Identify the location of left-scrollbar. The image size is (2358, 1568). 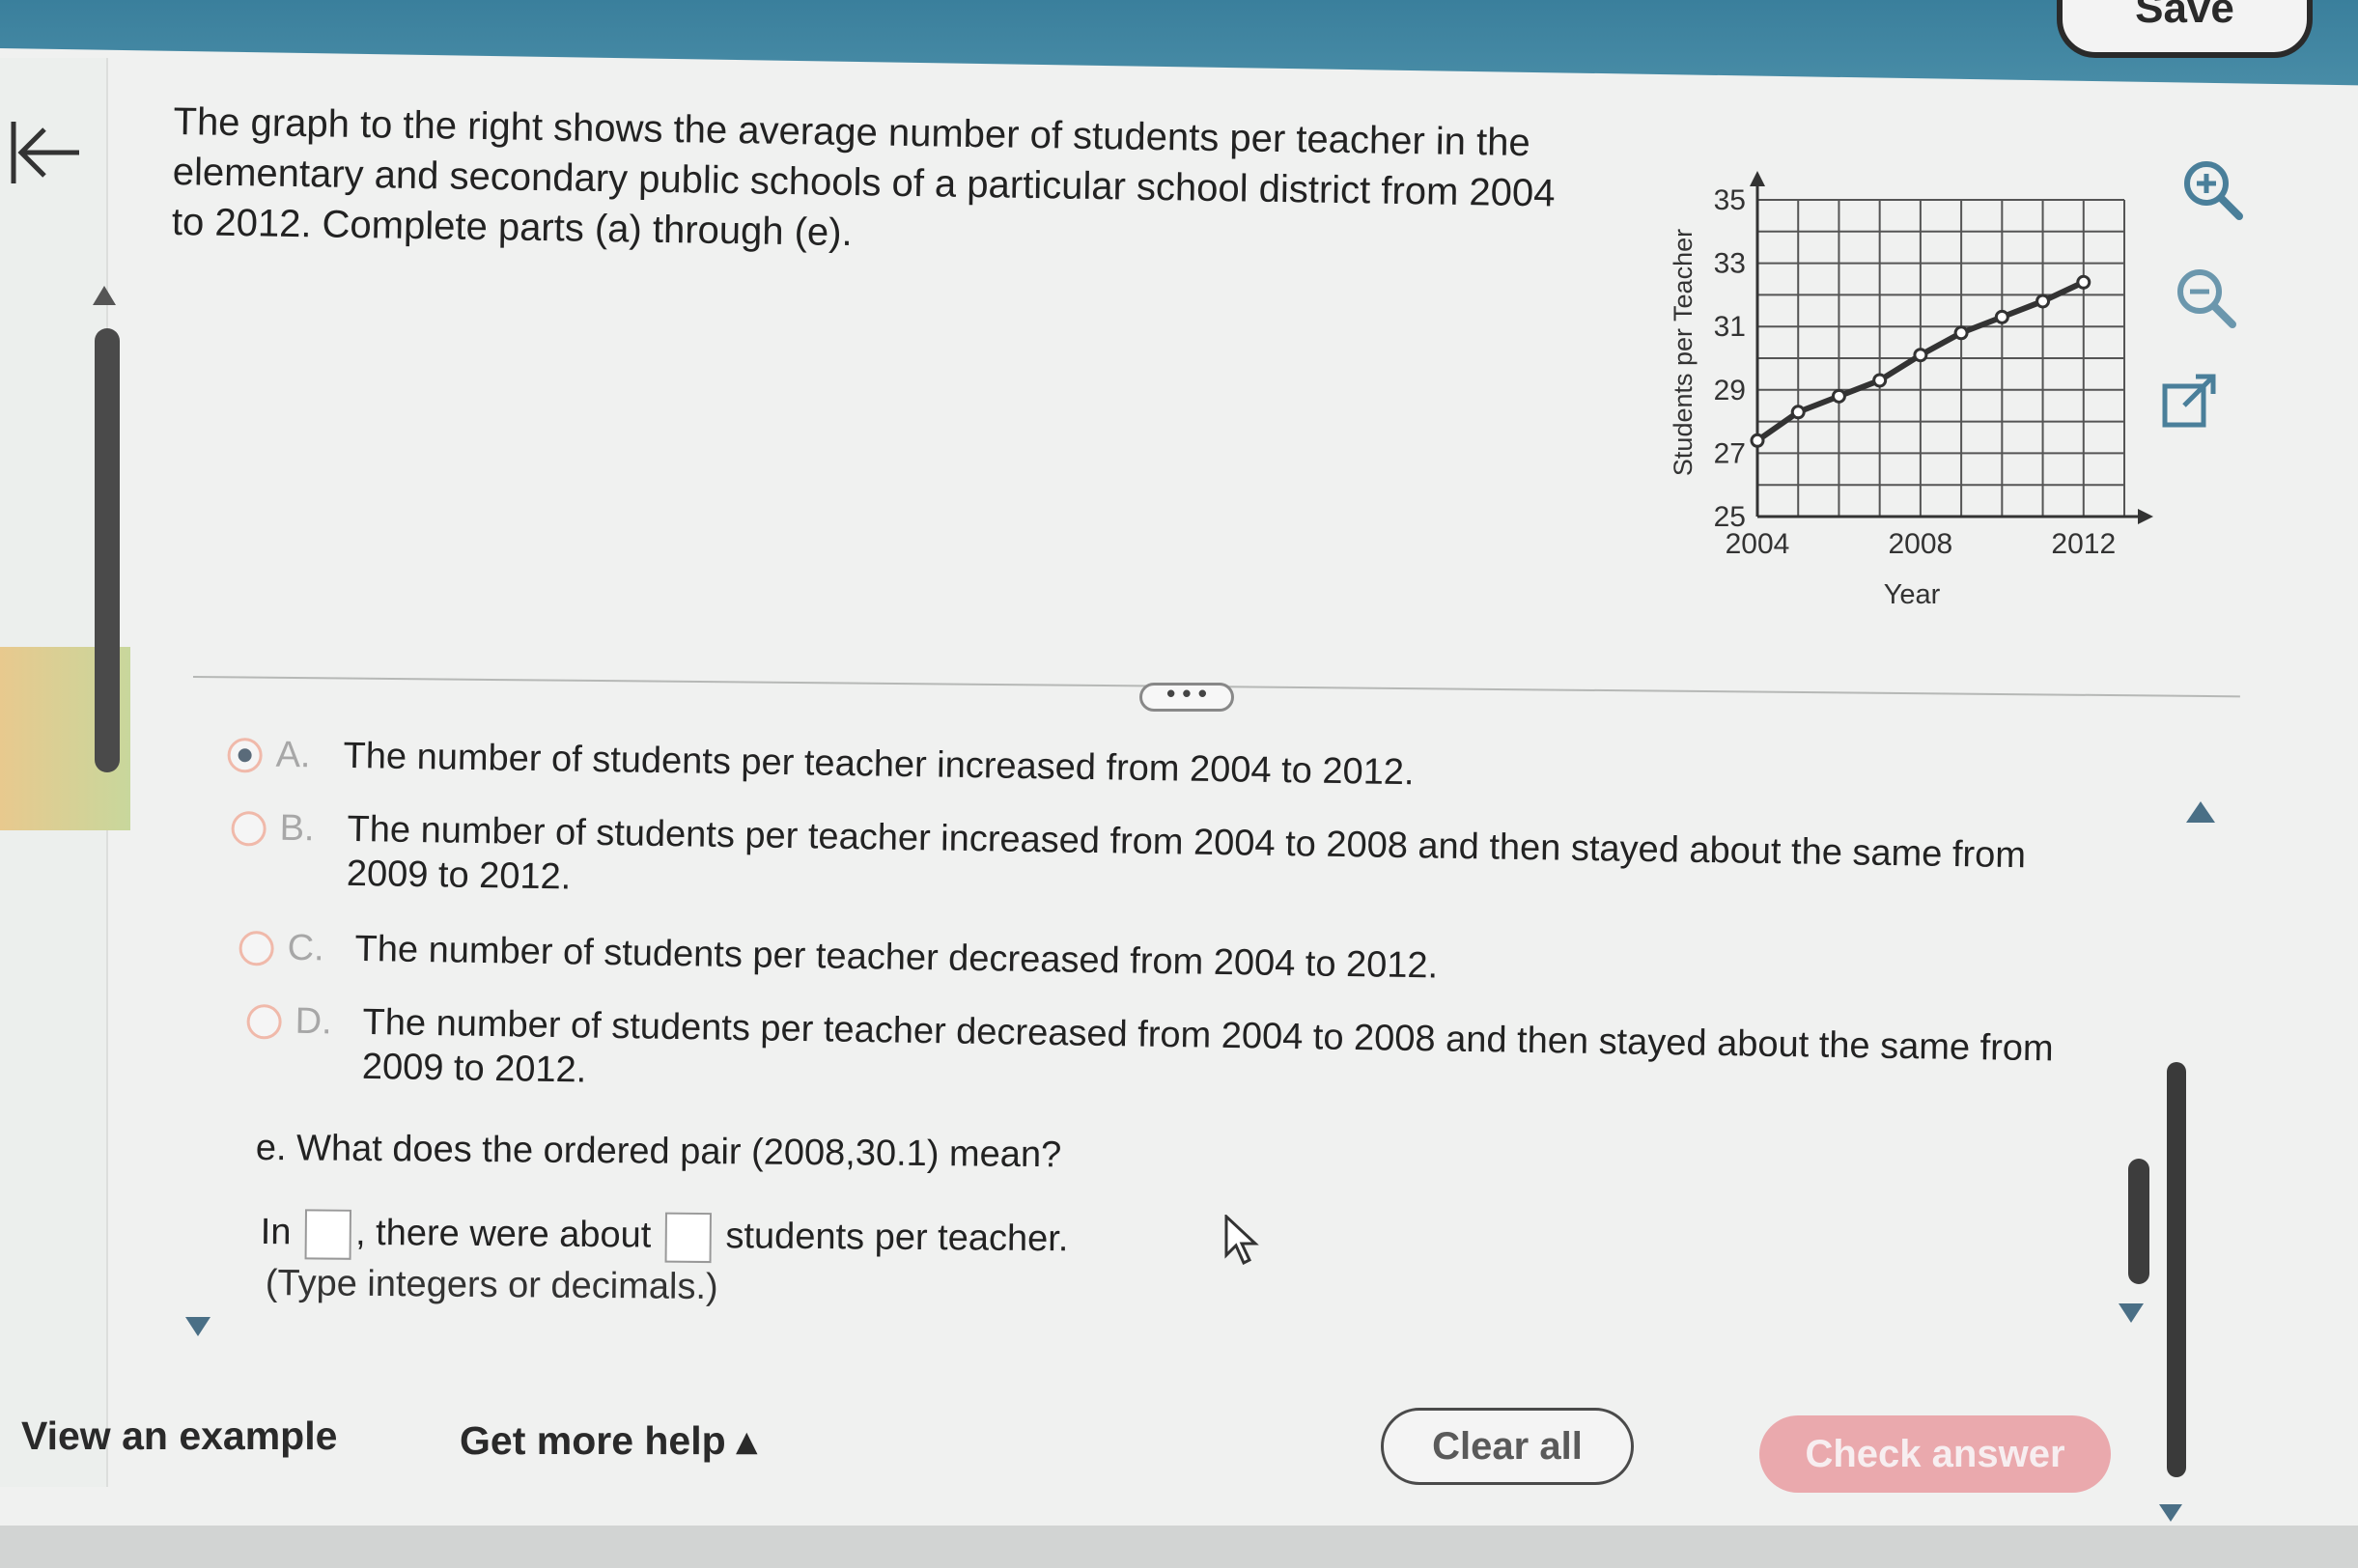
(108, 550).